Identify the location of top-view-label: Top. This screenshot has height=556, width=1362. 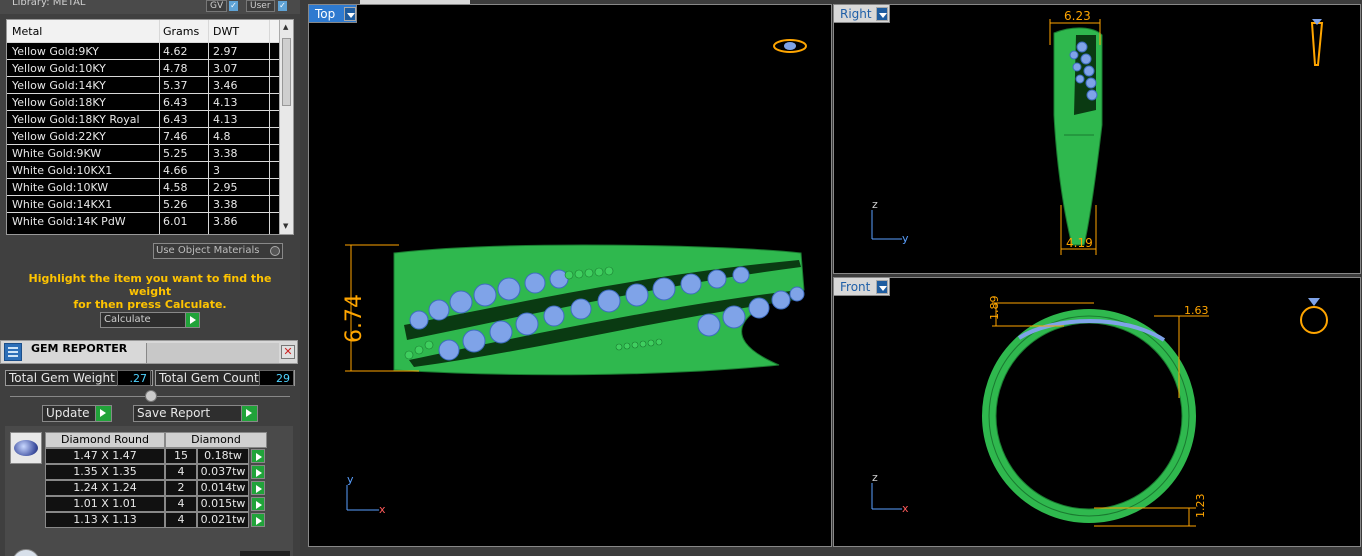
(333, 14).